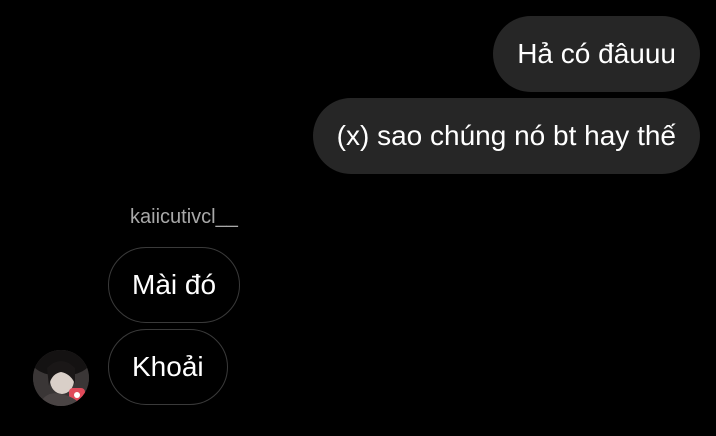  I want to click on sender-avatar, so click(61, 378).